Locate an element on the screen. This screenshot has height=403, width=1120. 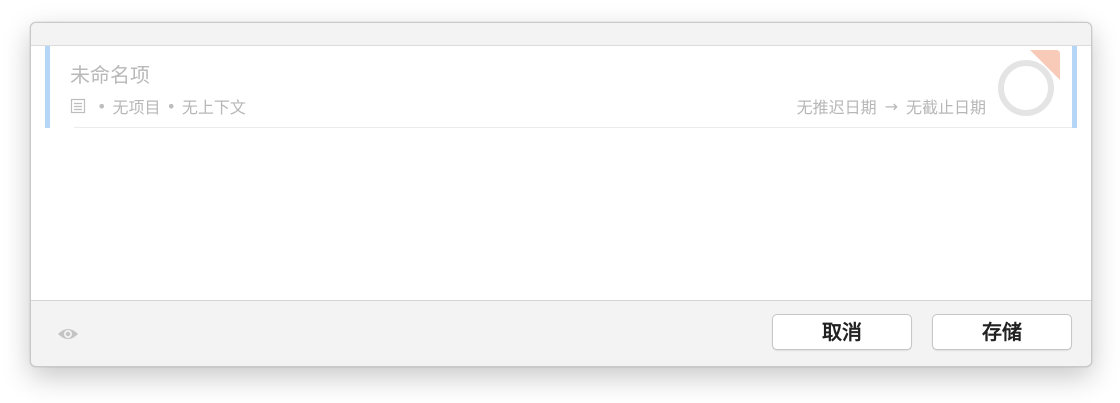
due-date-field: 无截止日期 is located at coordinates (946, 106).